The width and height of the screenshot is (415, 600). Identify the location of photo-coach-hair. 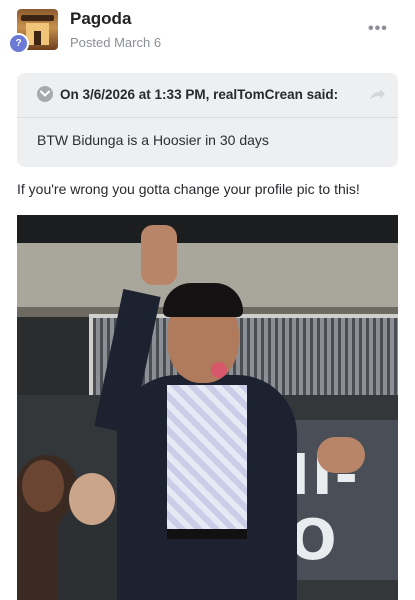
(203, 300).